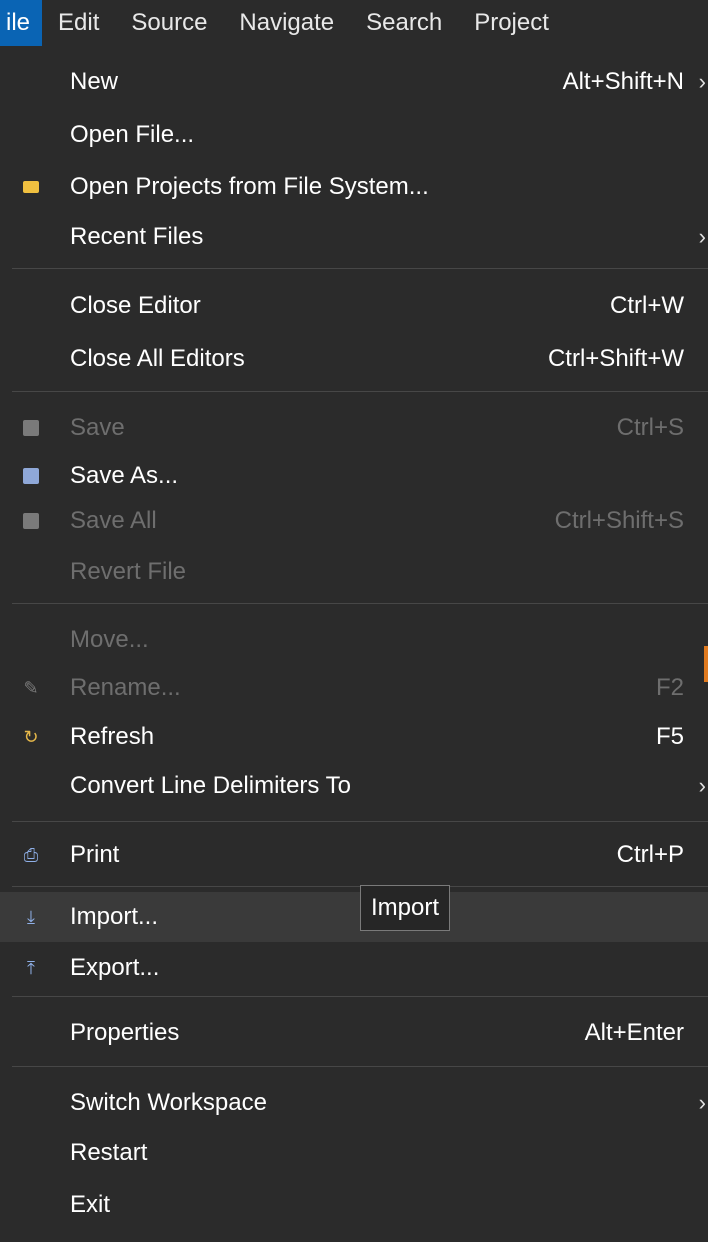  What do you see at coordinates (137, 236) in the screenshot?
I see `menu-item-label: Recent Files` at bounding box center [137, 236].